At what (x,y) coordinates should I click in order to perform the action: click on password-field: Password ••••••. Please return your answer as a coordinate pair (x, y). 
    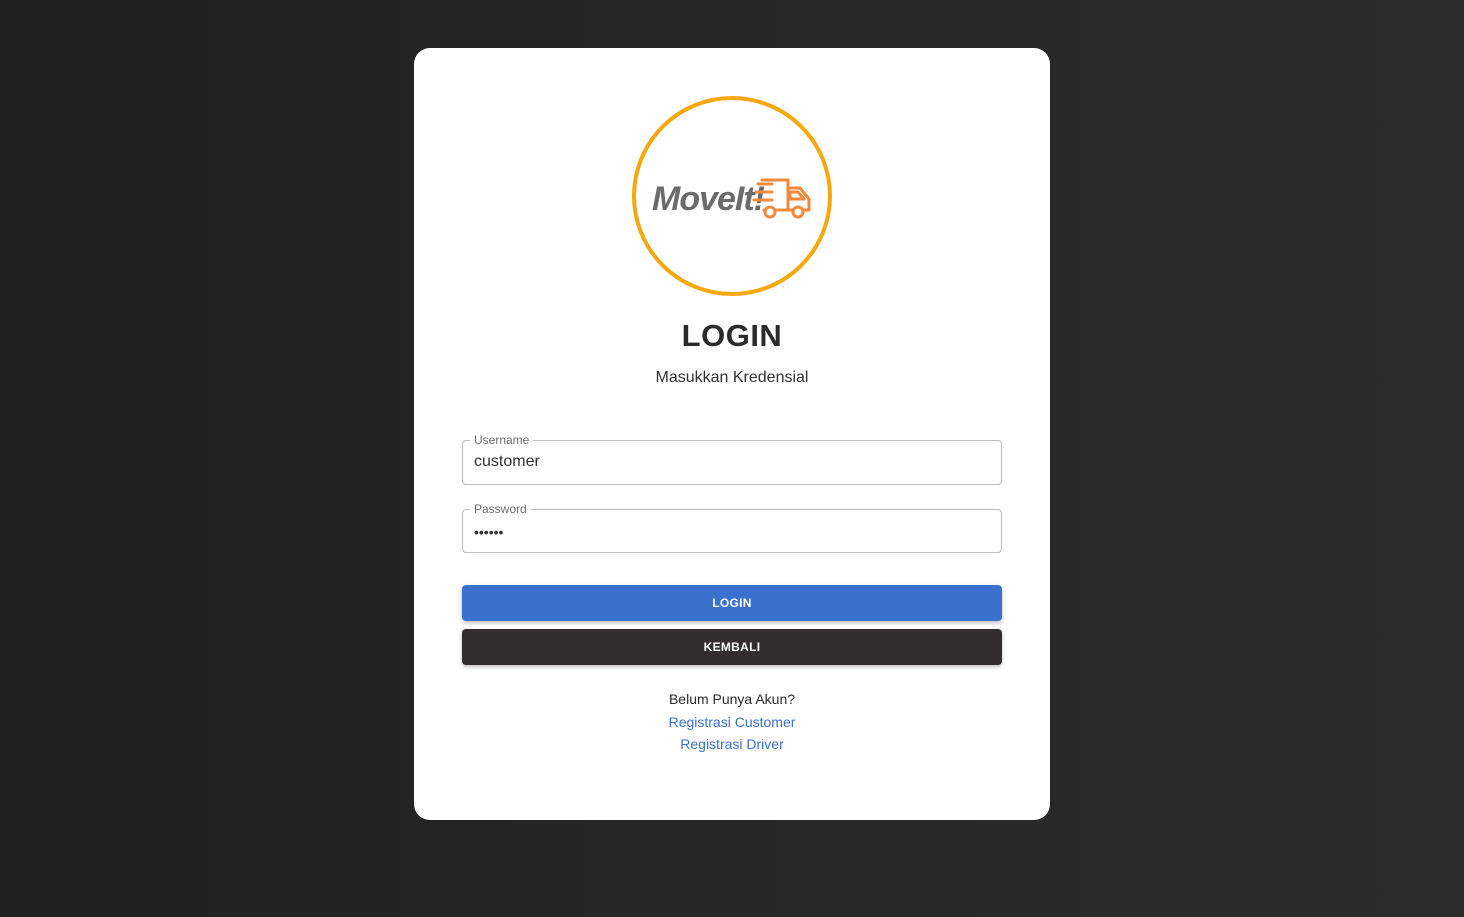
    Looking at the image, I should click on (732, 527).